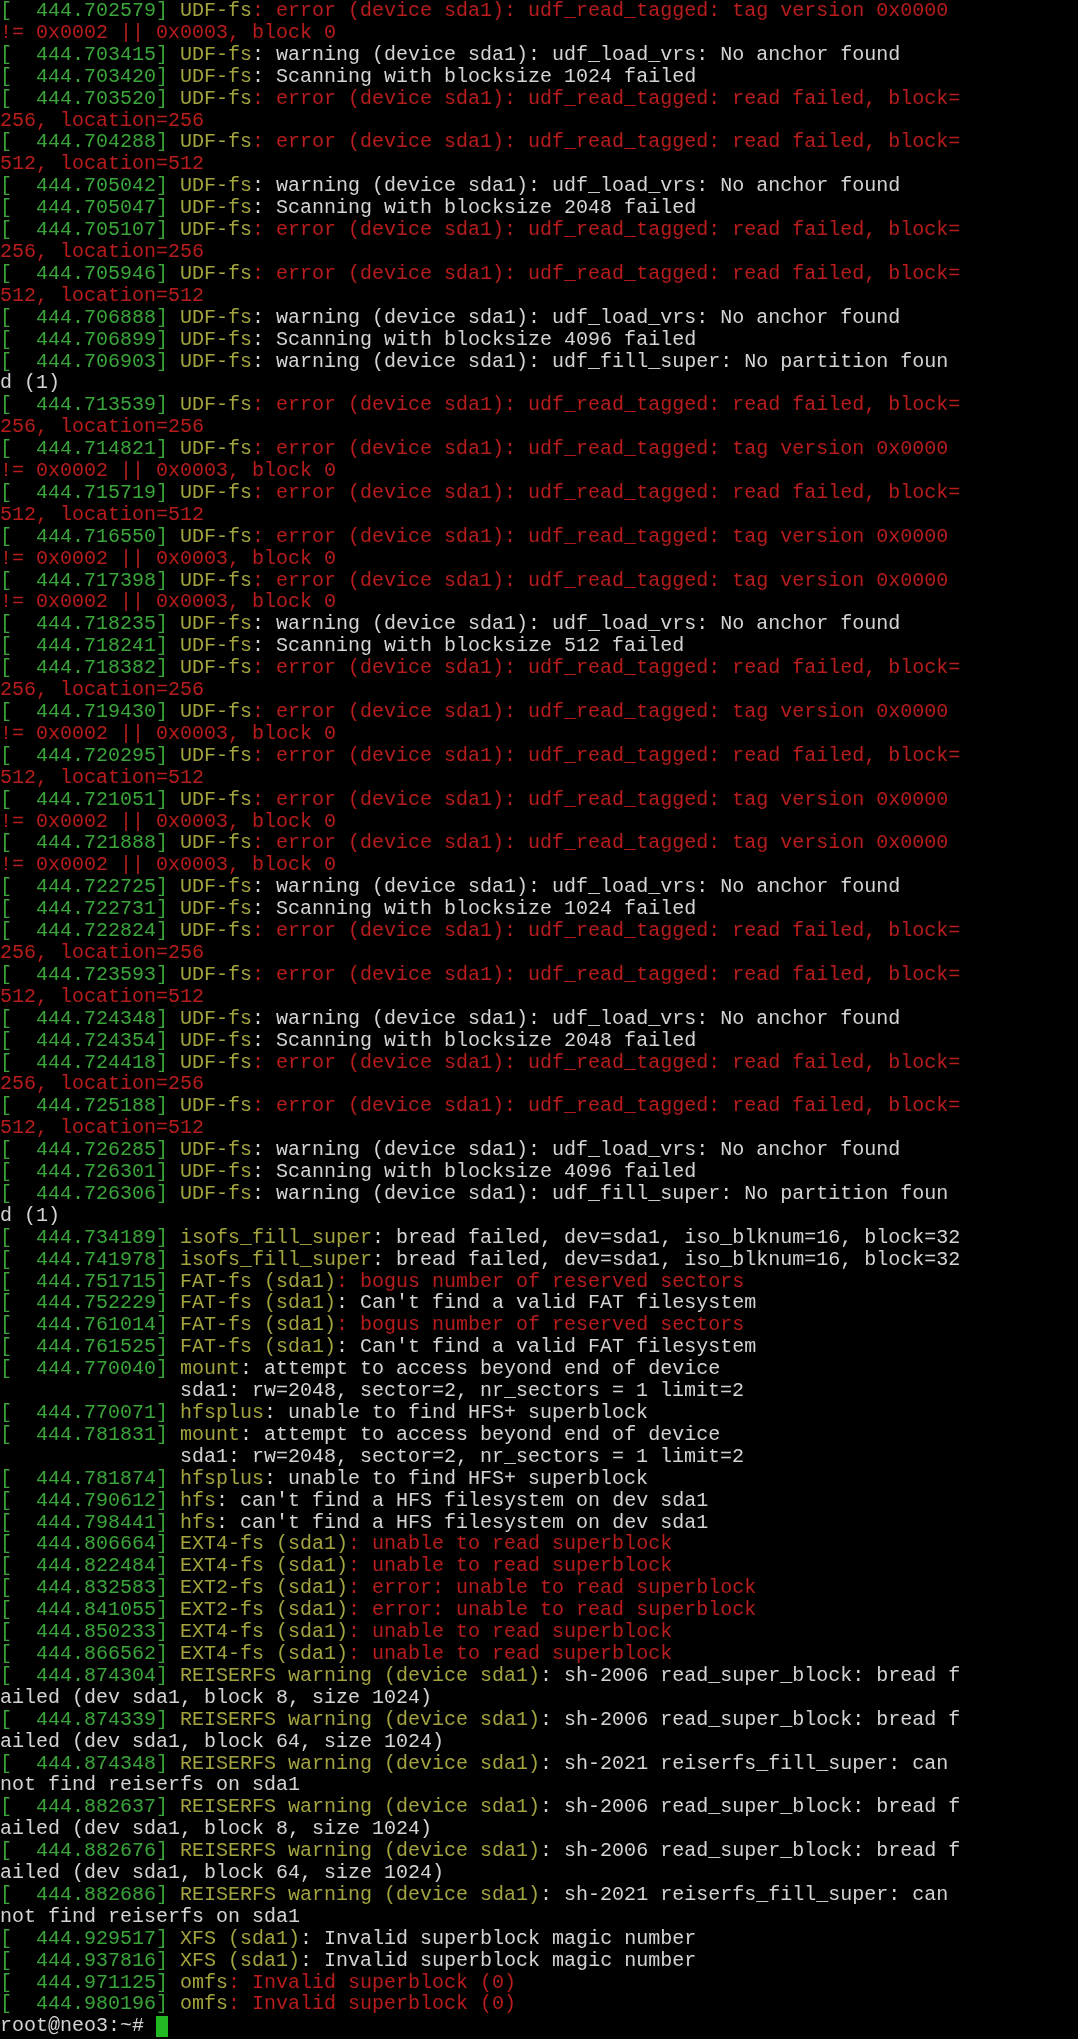  Describe the element at coordinates (481, 1686) in the screenshot. I see `log-line: [ 444.874304] REISERFS warning (device sda1): sh-2006 read_super_block: bread failed (dev sda1, block 8, size 1024)` at that location.